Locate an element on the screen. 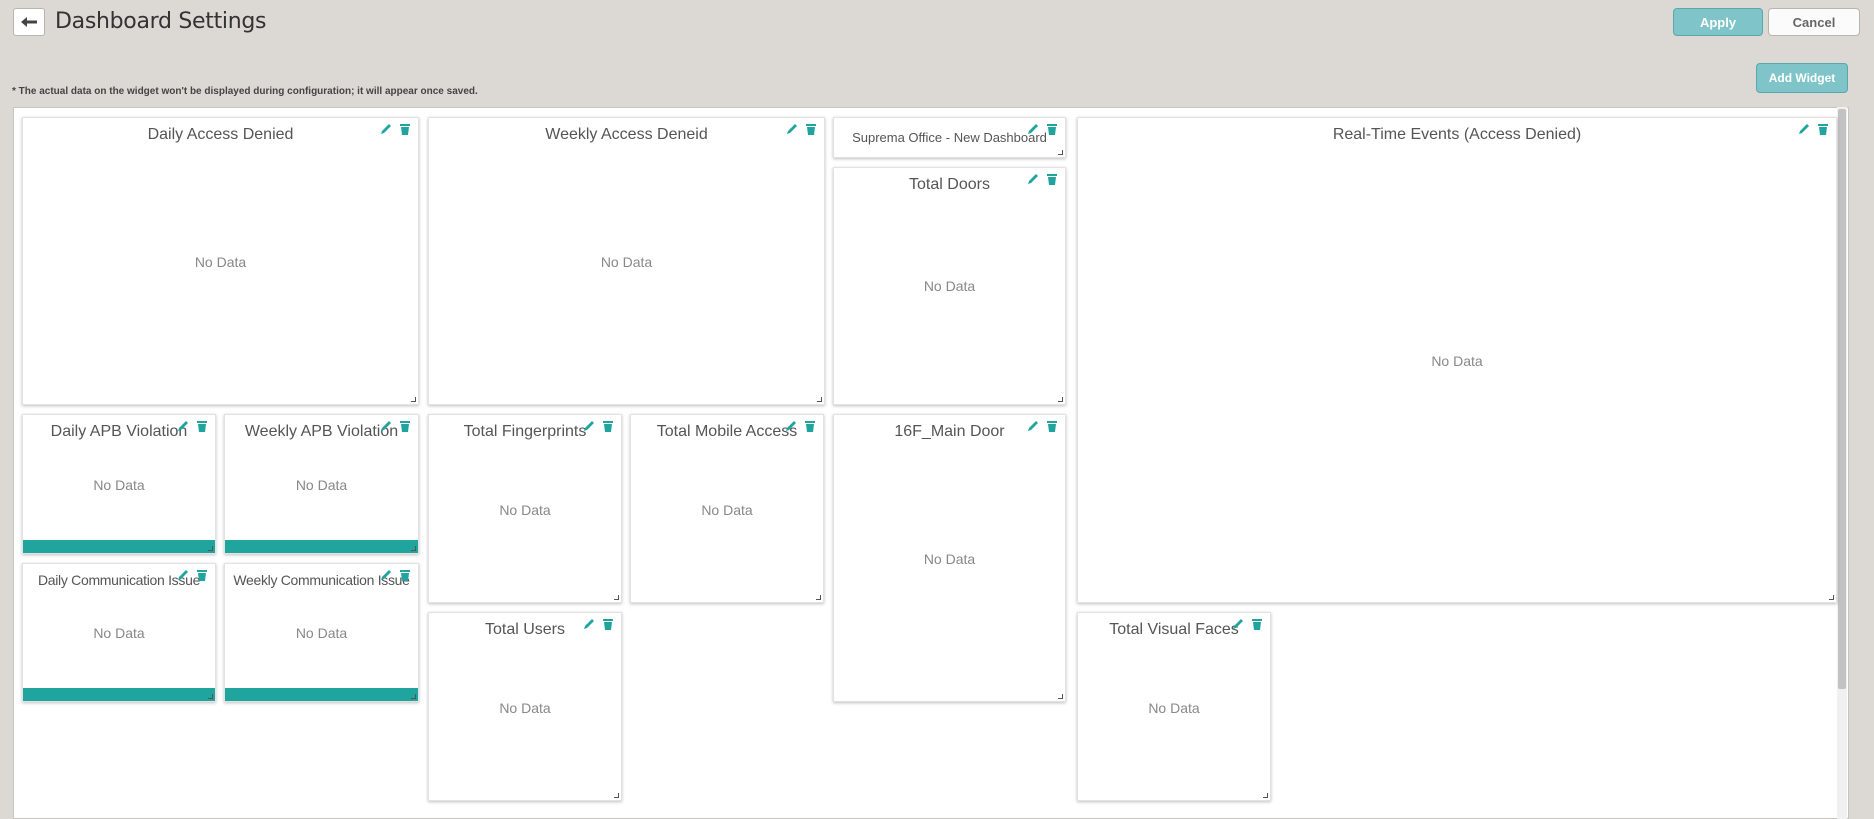 Image resolution: width=1874 pixels, height=819 pixels. widget-title: Real-Time Events (Access Denied) is located at coordinates (1457, 134).